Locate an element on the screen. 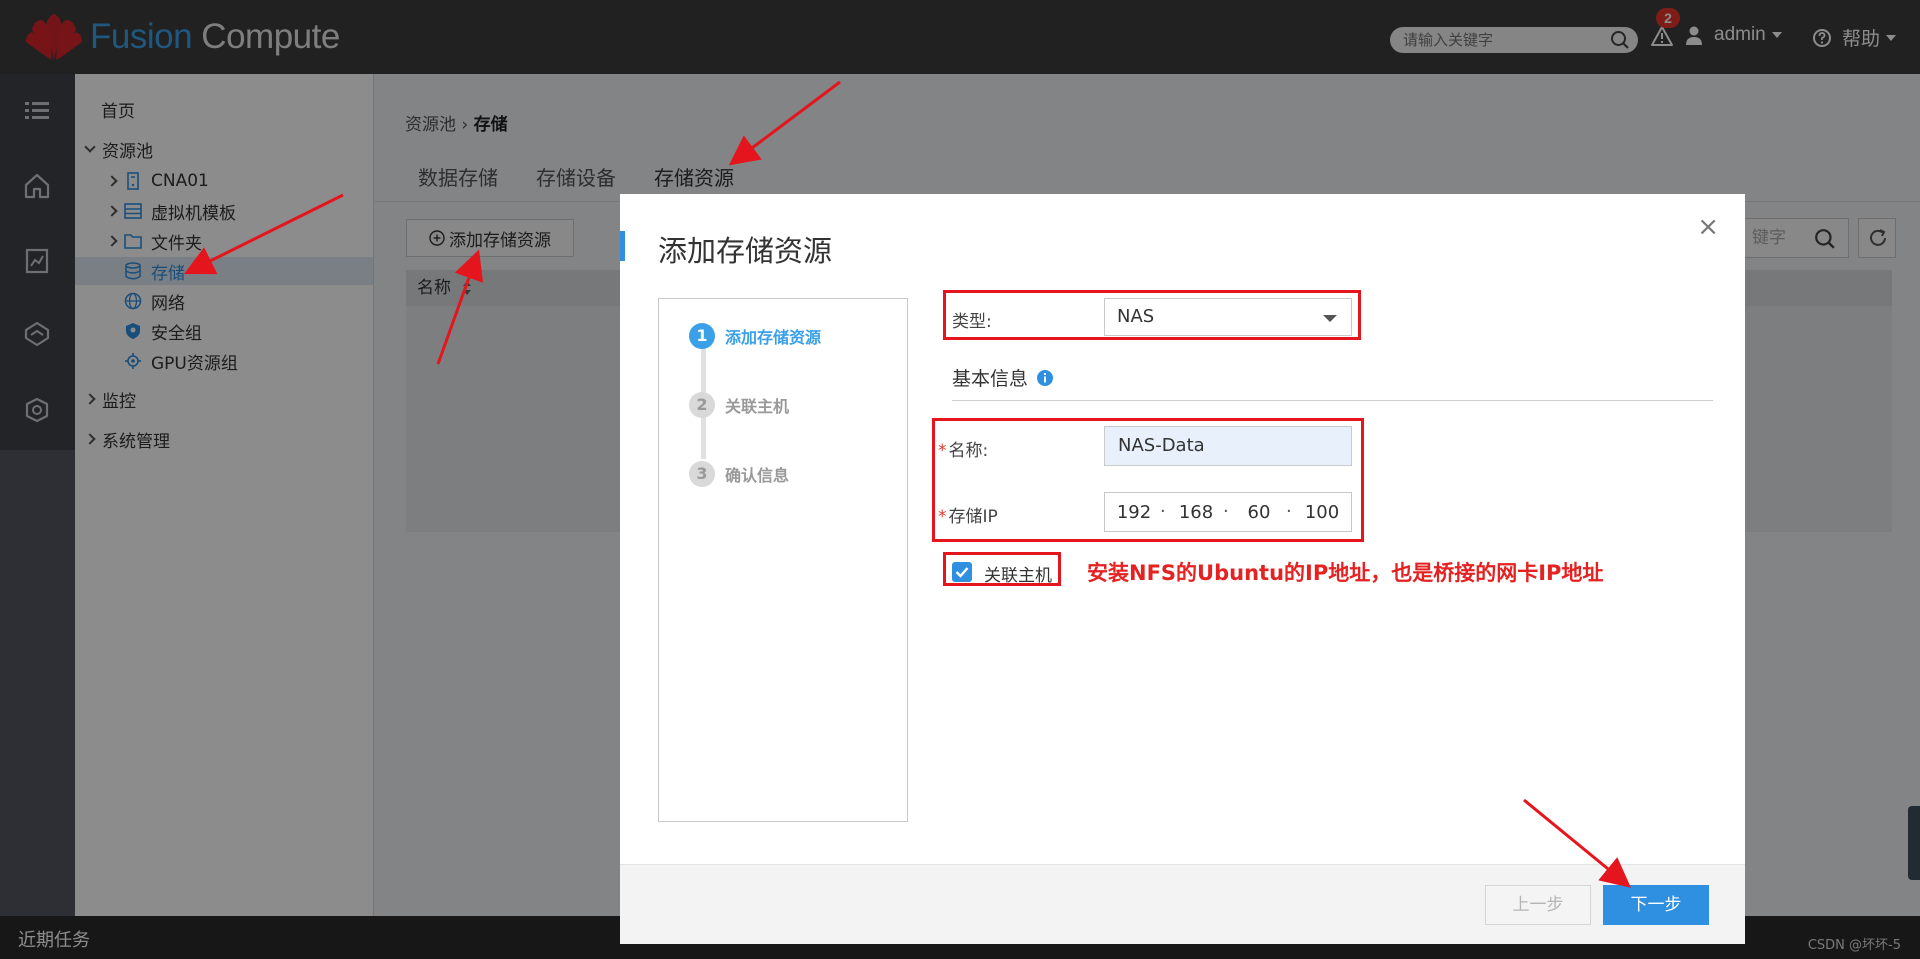 The height and width of the screenshot is (959, 1920). dialog-title: 添加存储资源 is located at coordinates (745, 251).